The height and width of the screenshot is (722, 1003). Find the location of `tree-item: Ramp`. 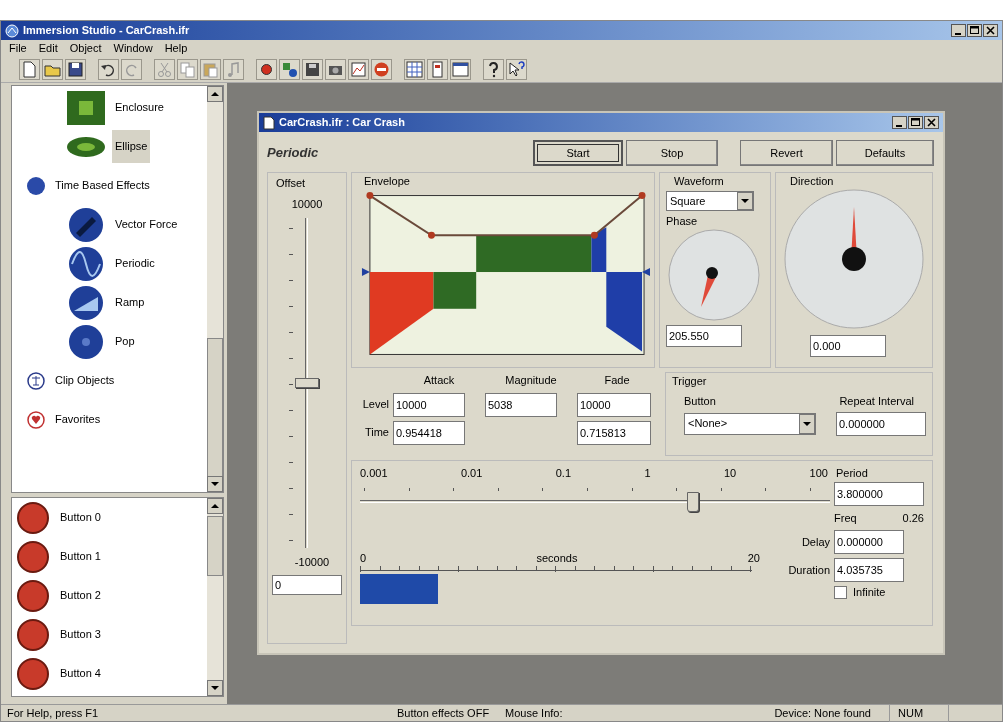

tree-item: Ramp is located at coordinates (130, 302).